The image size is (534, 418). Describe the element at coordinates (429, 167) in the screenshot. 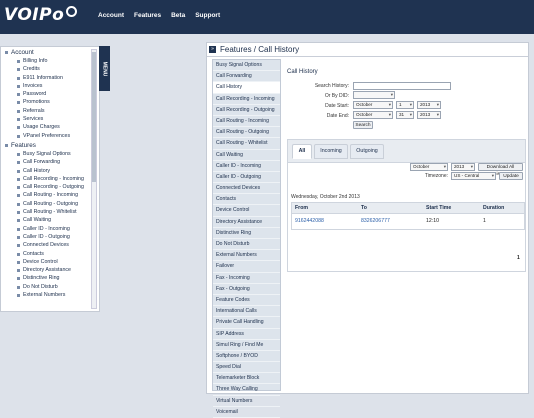

I see `filter-month-select: October` at that location.